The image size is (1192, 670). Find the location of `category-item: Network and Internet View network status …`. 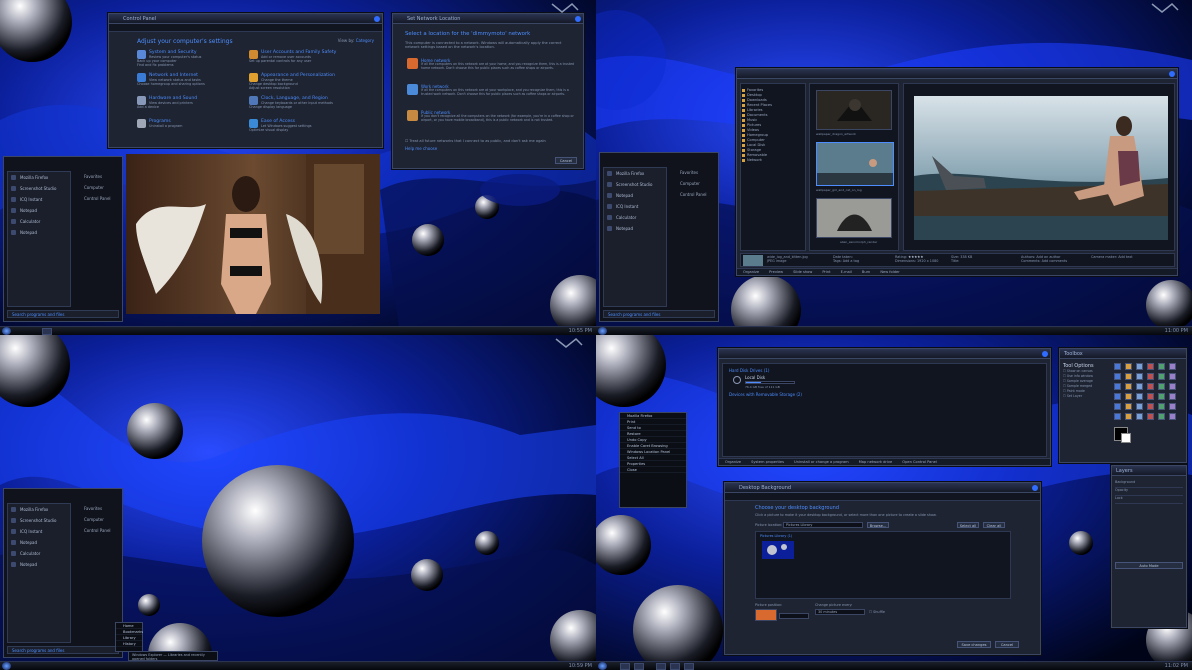

category-item: Network and Internet View network status … is located at coordinates (191, 79).